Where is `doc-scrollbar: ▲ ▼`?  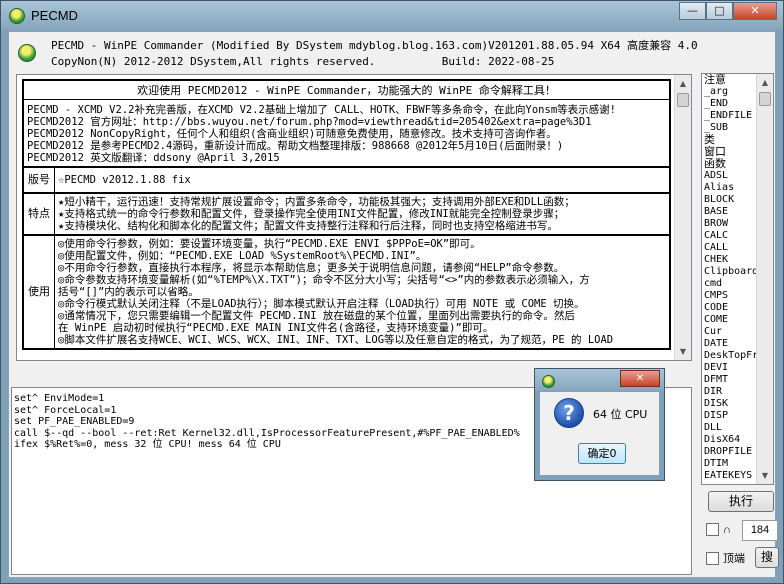 doc-scrollbar: ▲ ▼ is located at coordinates (682, 217).